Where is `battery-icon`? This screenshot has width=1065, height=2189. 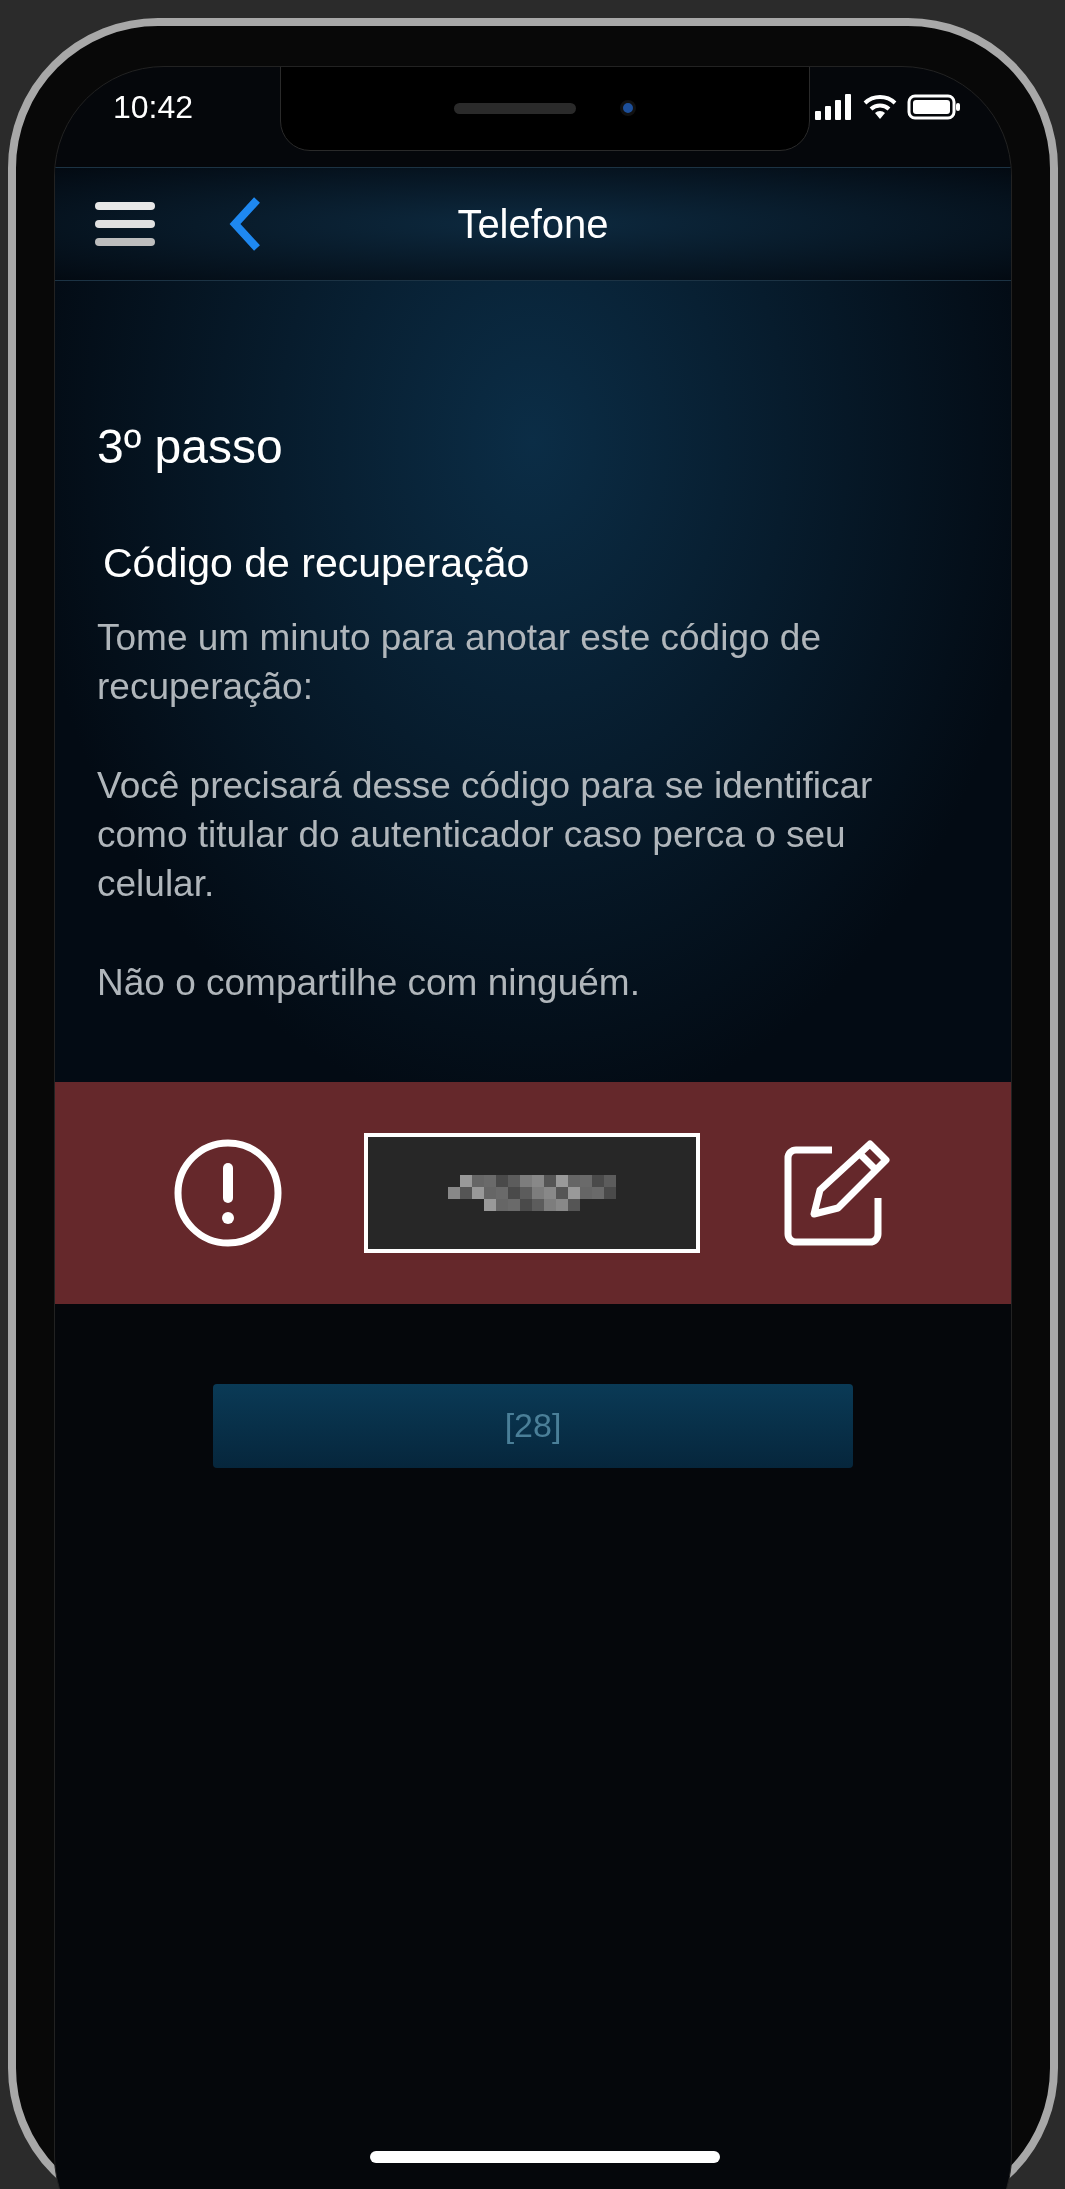
battery-icon is located at coordinates (934, 107).